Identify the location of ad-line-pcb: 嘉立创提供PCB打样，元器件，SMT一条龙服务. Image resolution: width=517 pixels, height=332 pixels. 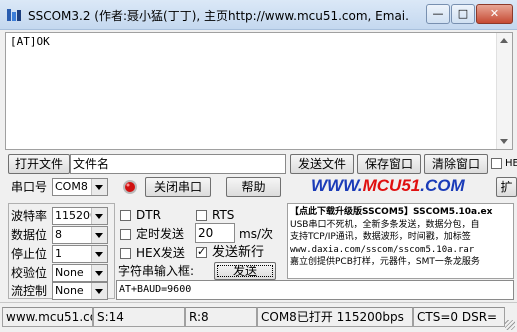
(385, 262).